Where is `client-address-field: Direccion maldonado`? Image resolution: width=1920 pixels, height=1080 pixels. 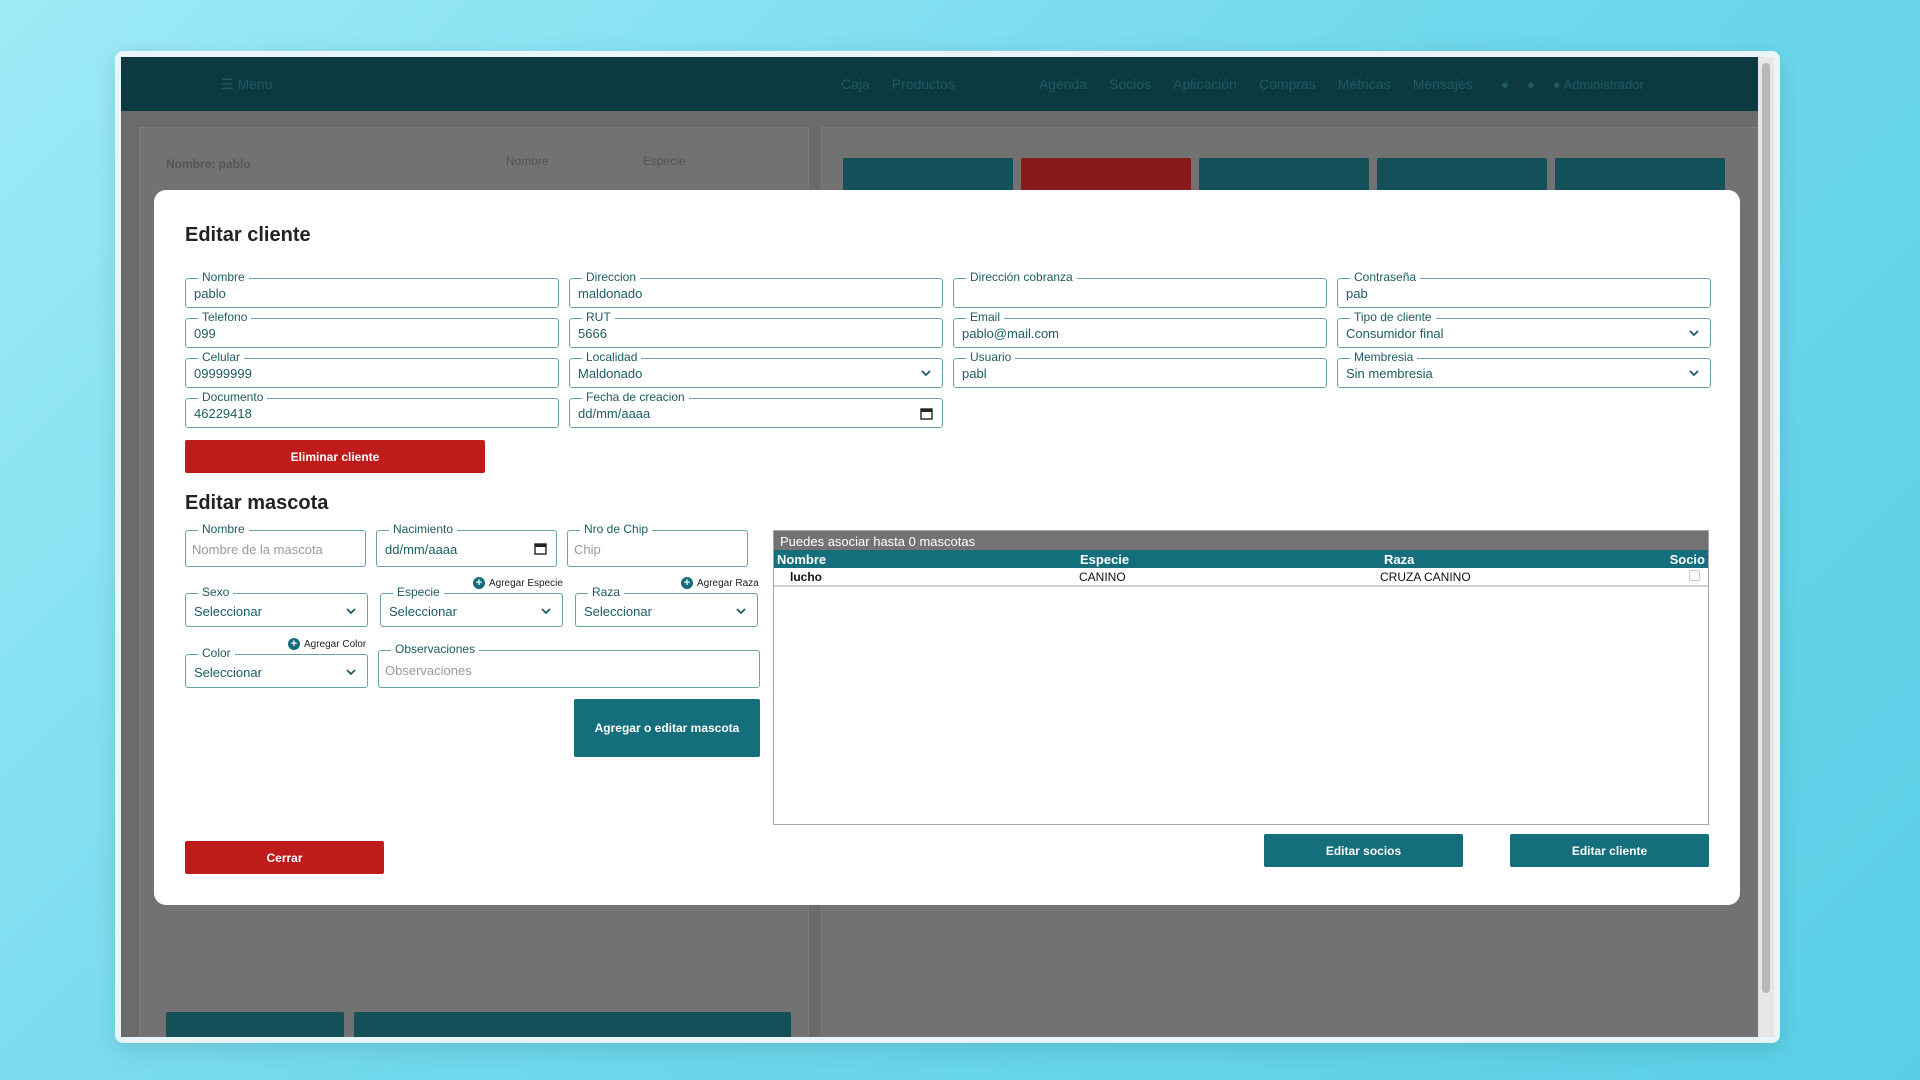 client-address-field: Direccion maldonado is located at coordinates (756, 289).